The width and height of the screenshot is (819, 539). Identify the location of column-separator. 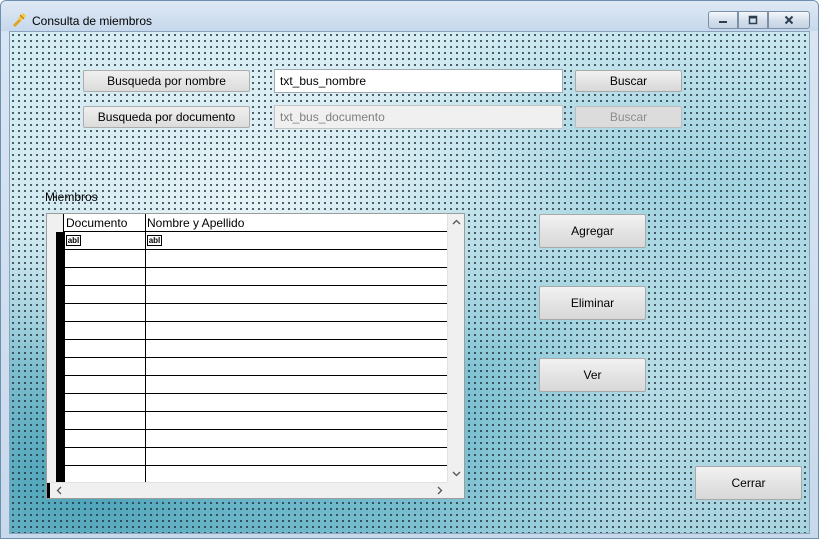
(145, 223).